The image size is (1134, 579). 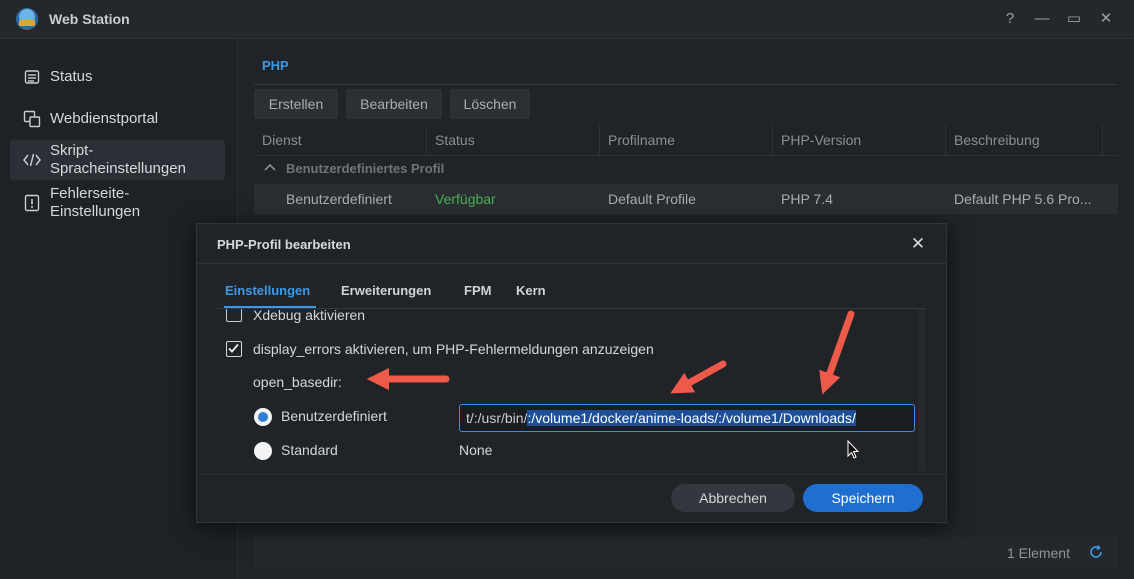 I want to click on status-icon, so click(x=32, y=77).